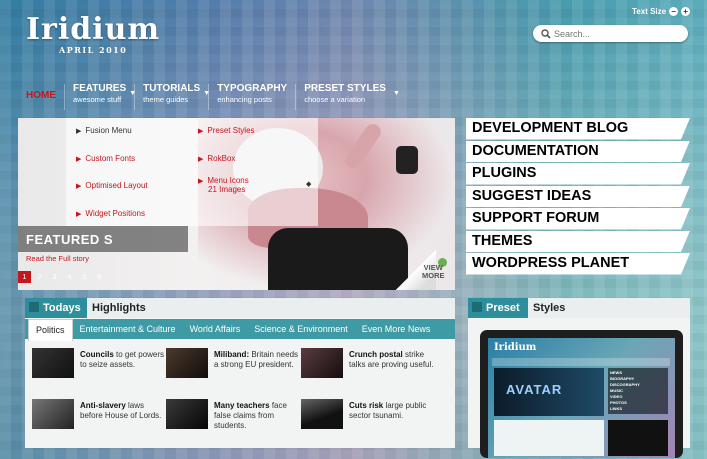  What do you see at coordinates (119, 308) in the screenshot?
I see `module-title: Highlights` at bounding box center [119, 308].